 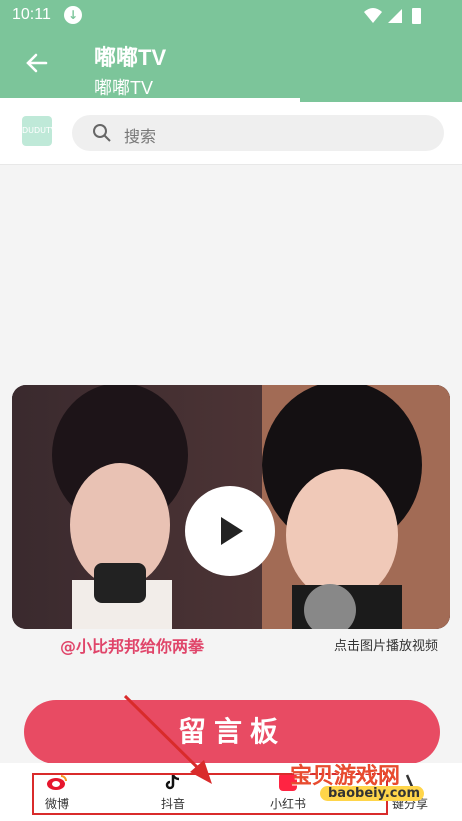 What do you see at coordinates (258, 133) in the screenshot?
I see `search-input: 搜索` at bounding box center [258, 133].